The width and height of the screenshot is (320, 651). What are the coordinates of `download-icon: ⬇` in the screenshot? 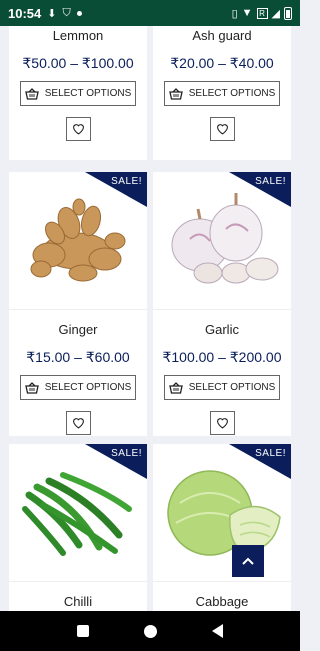 It's located at (52, 13).